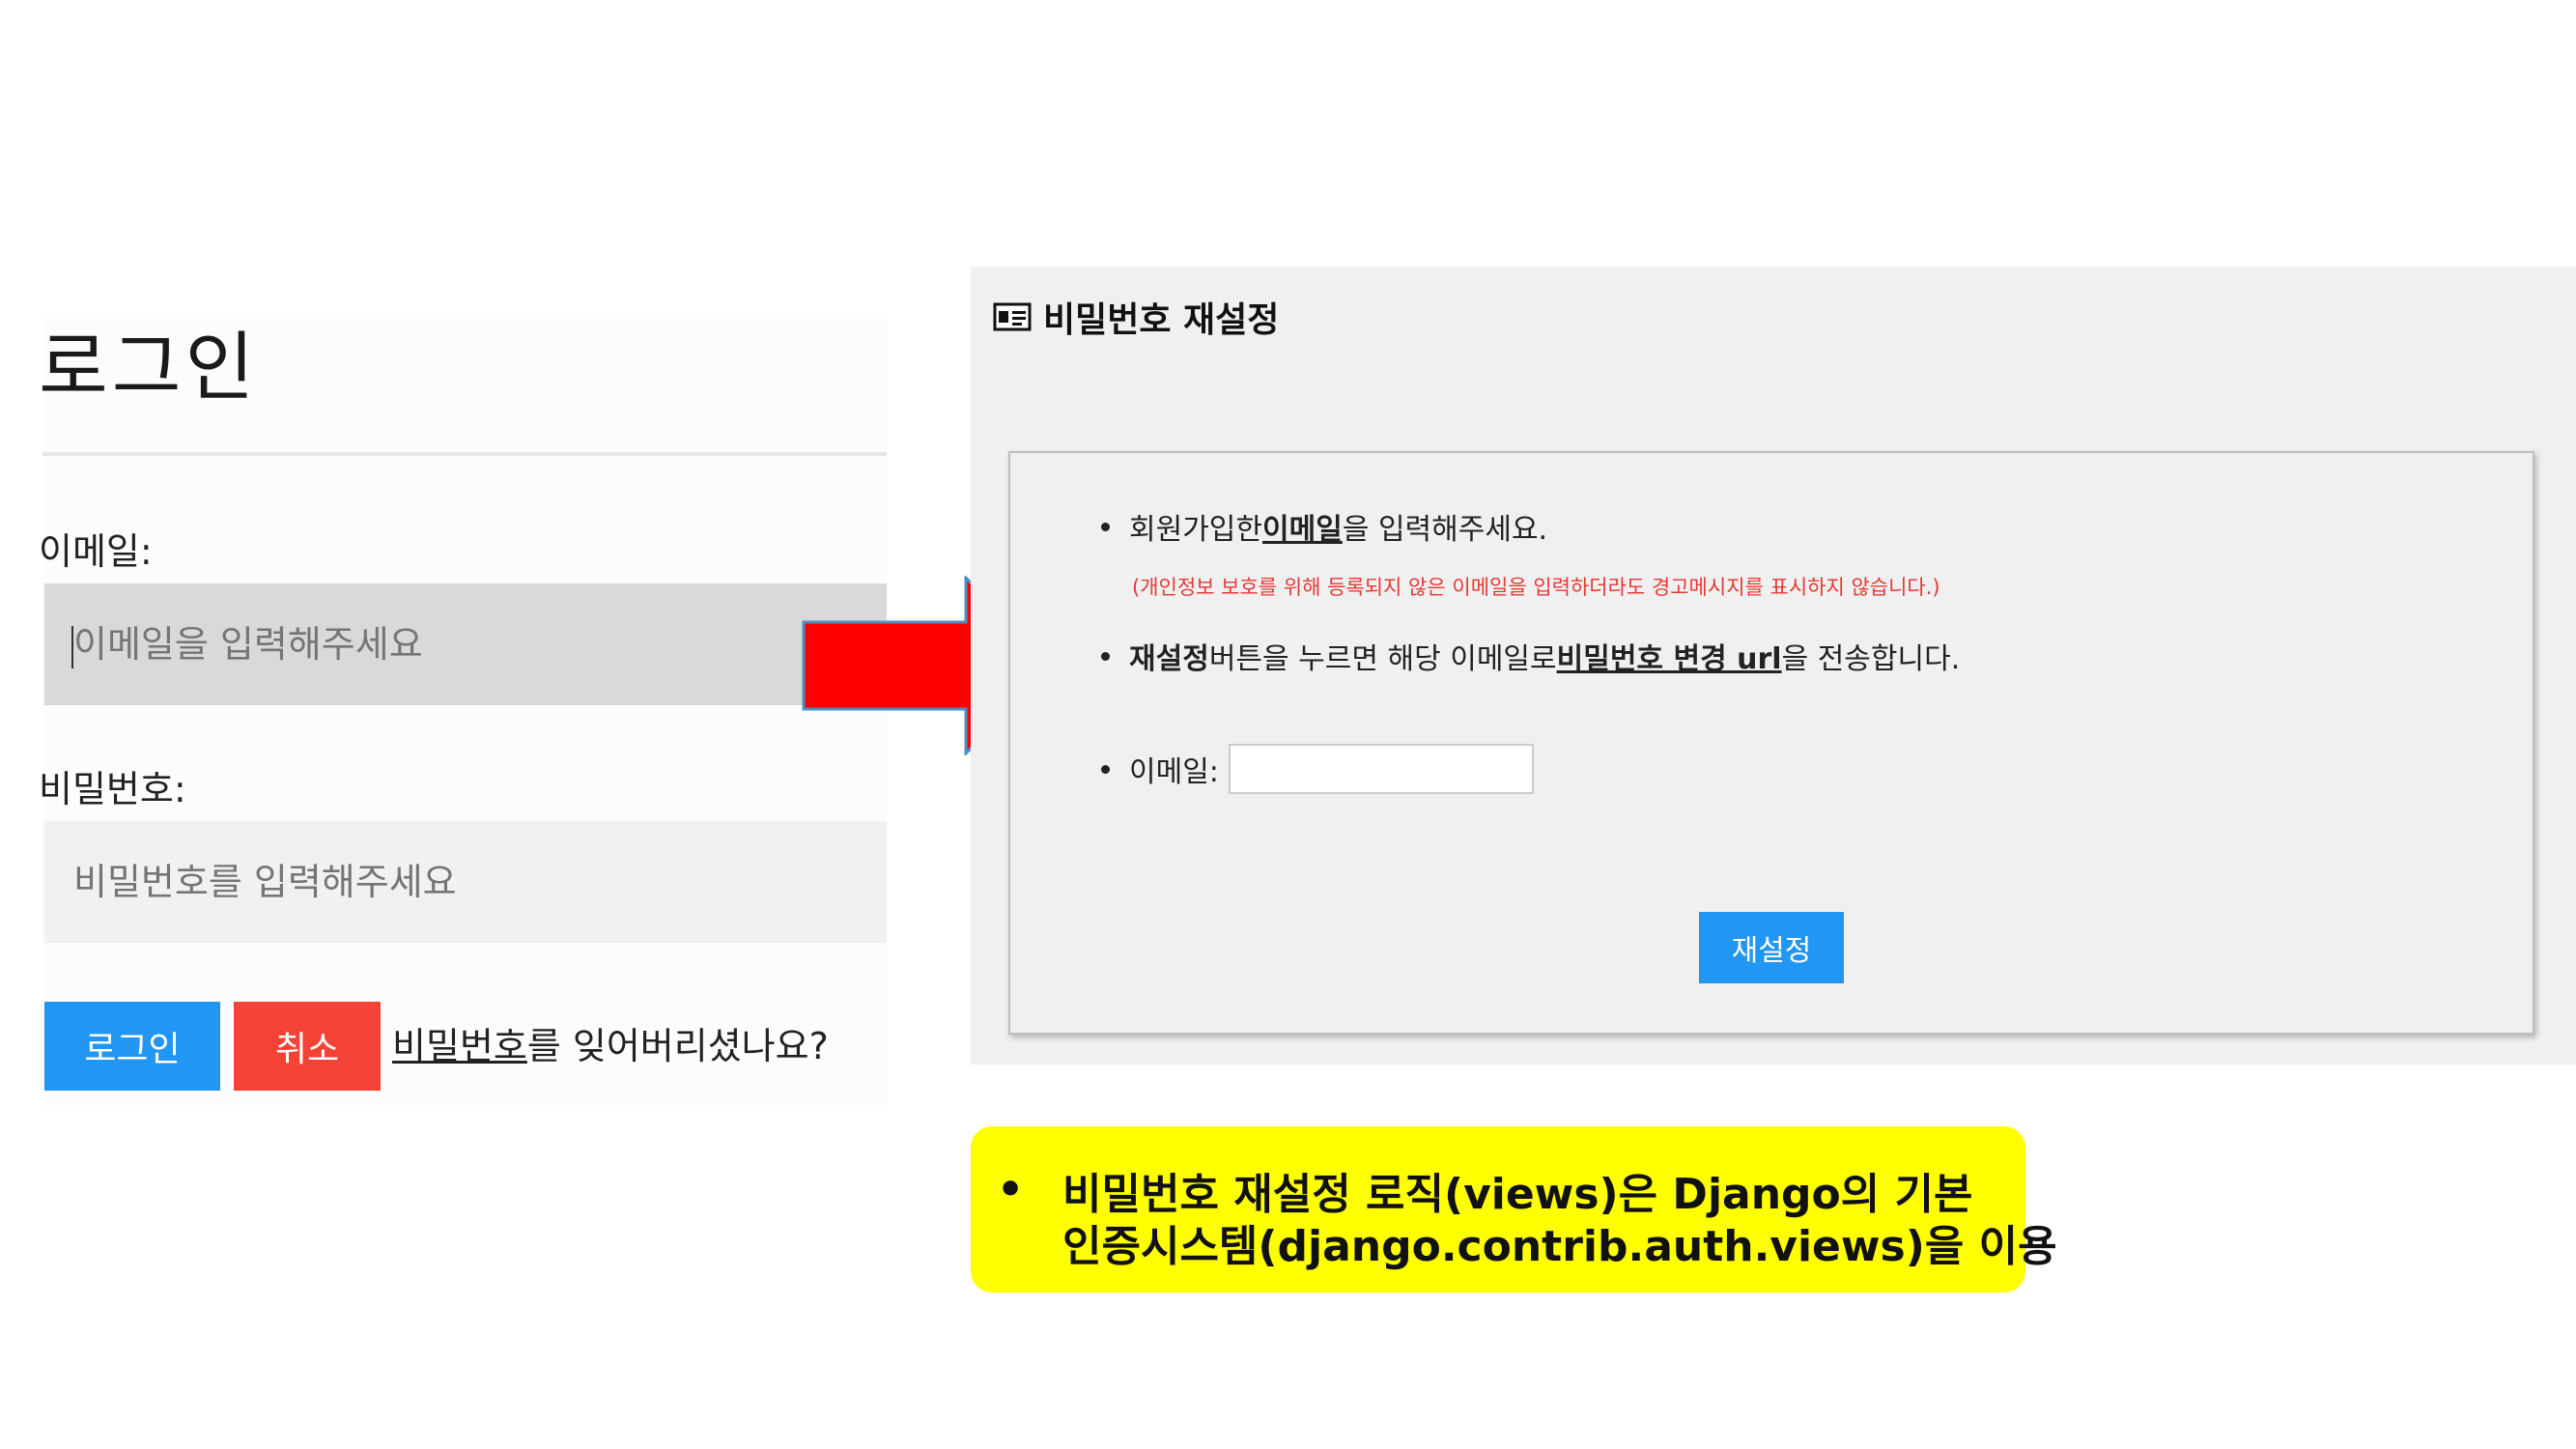 This screenshot has width=2576, height=1449. What do you see at coordinates (1871, 659) in the screenshot?
I see `instruction-text: 을 전송합니다.` at bounding box center [1871, 659].